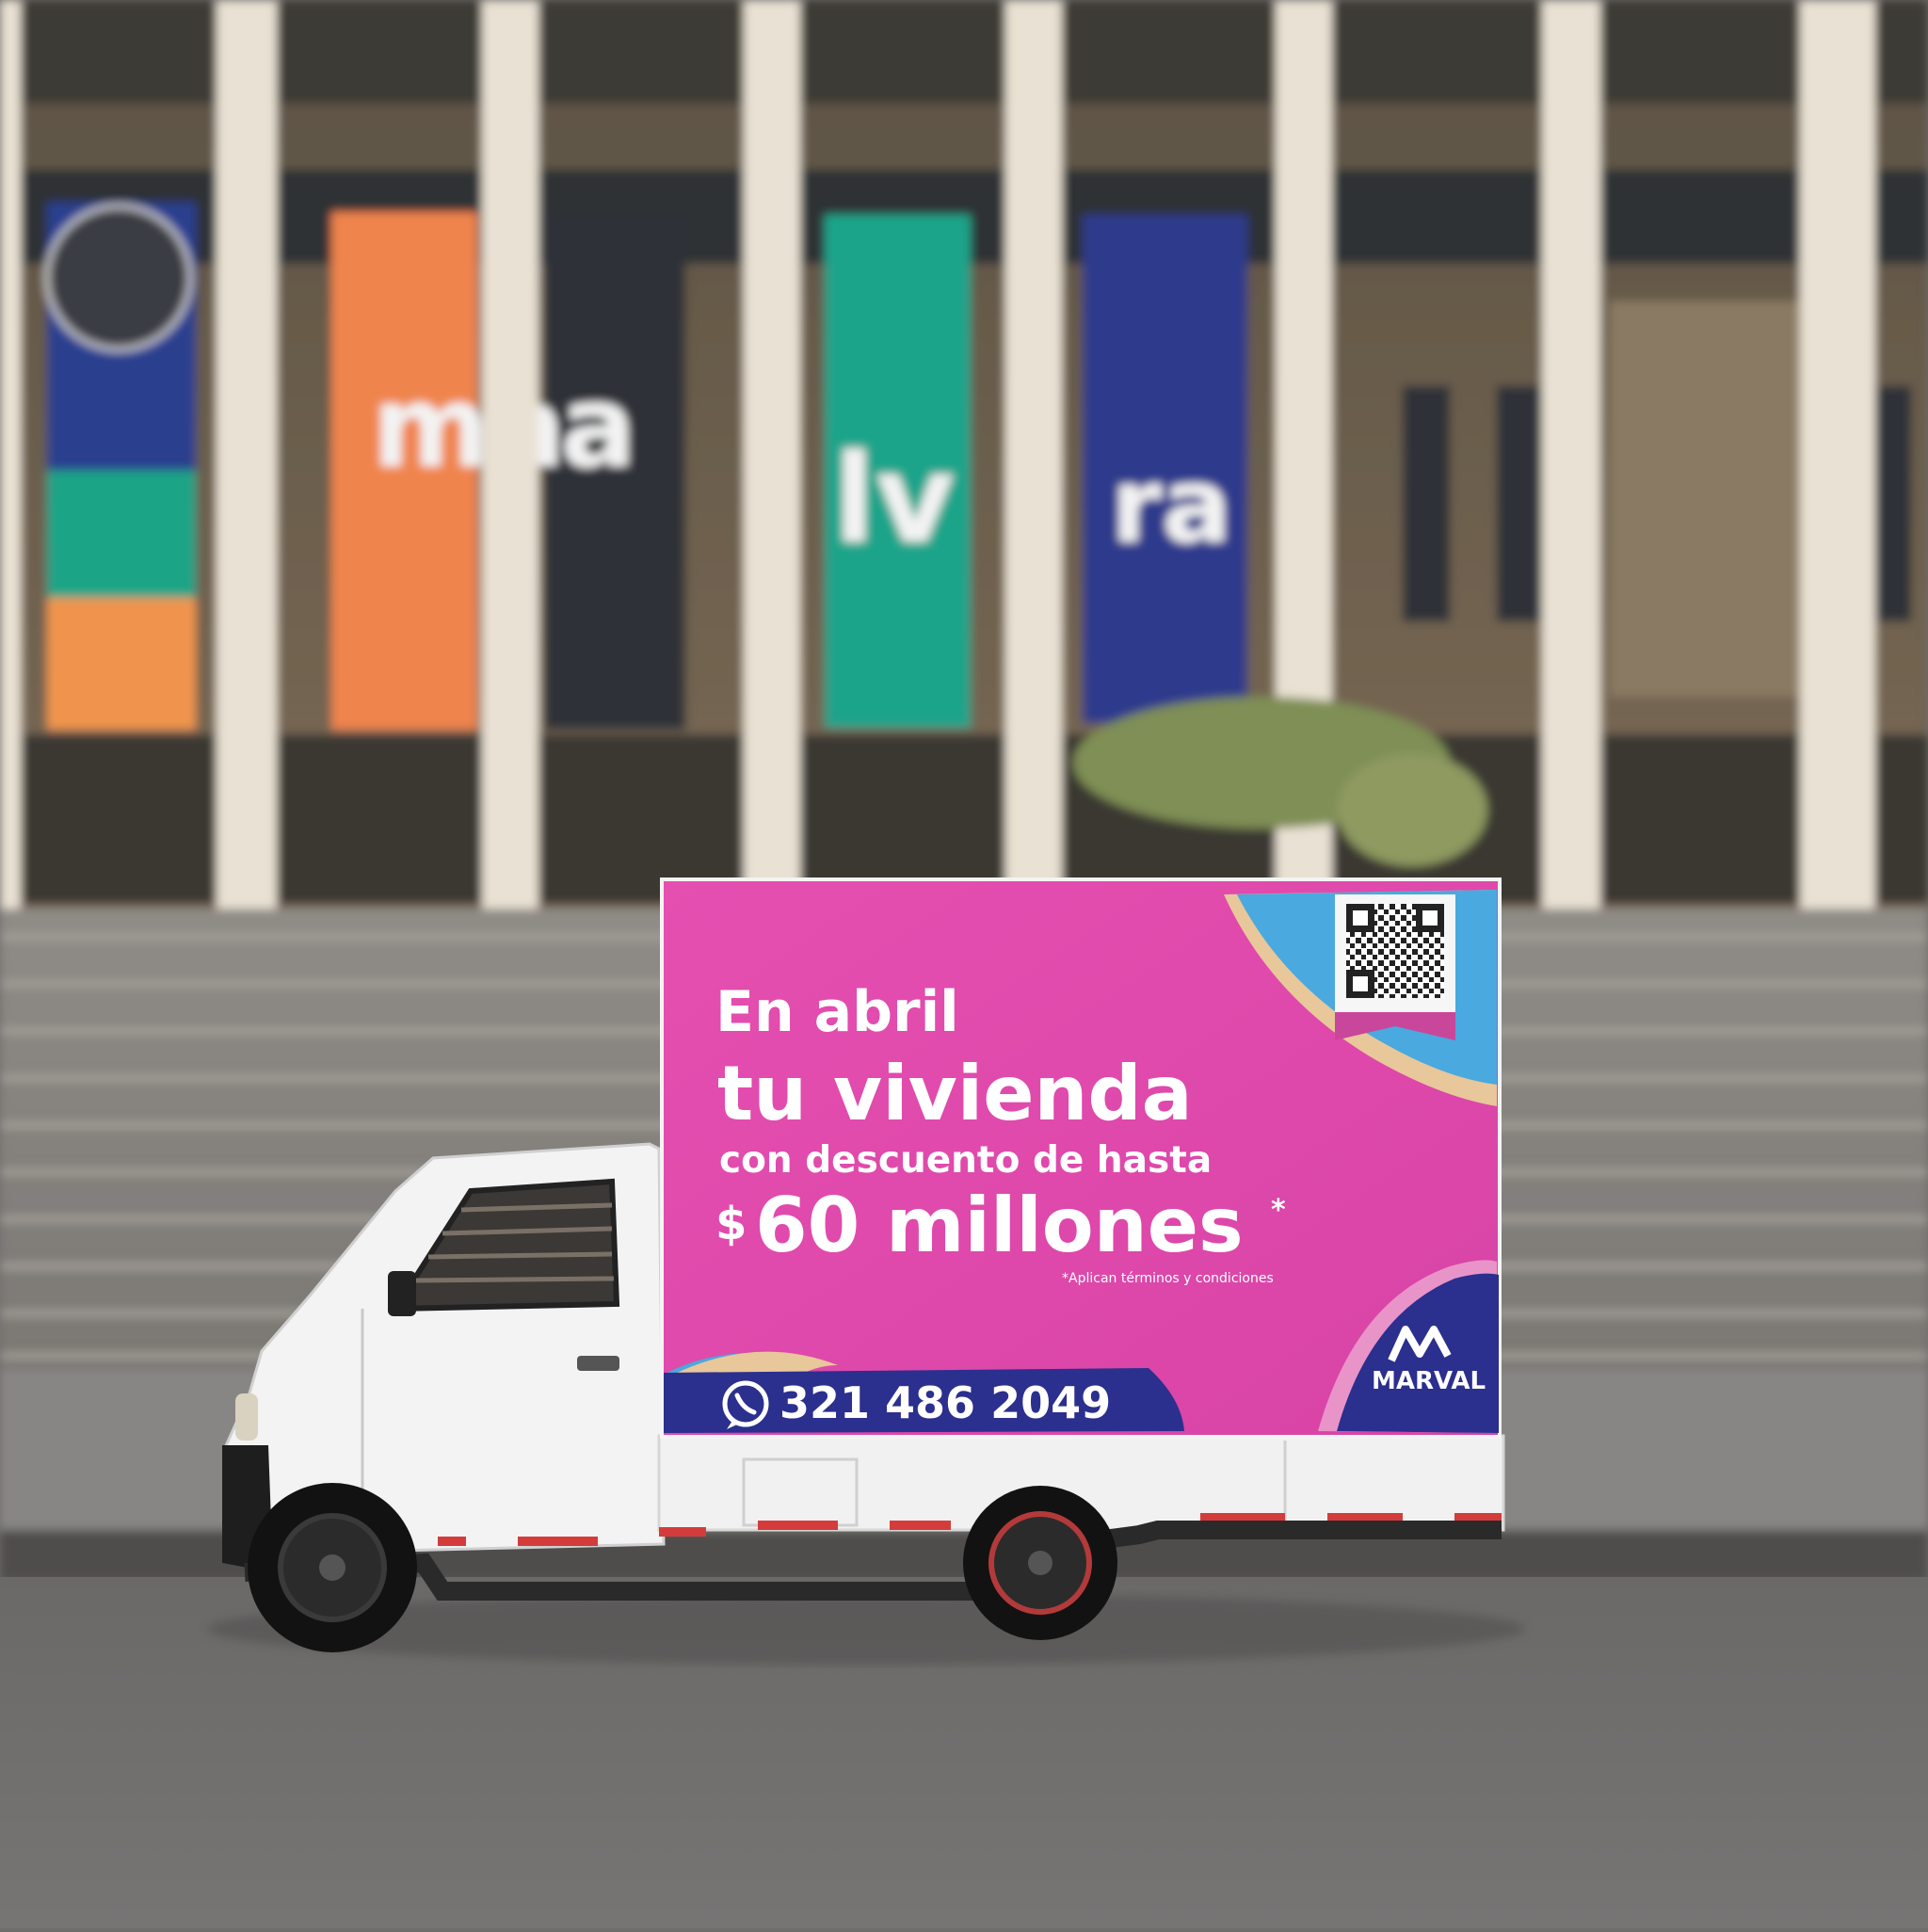 The image size is (1928, 1932). I want to click on billboard-line4: 60 millones, so click(1000, 1225).